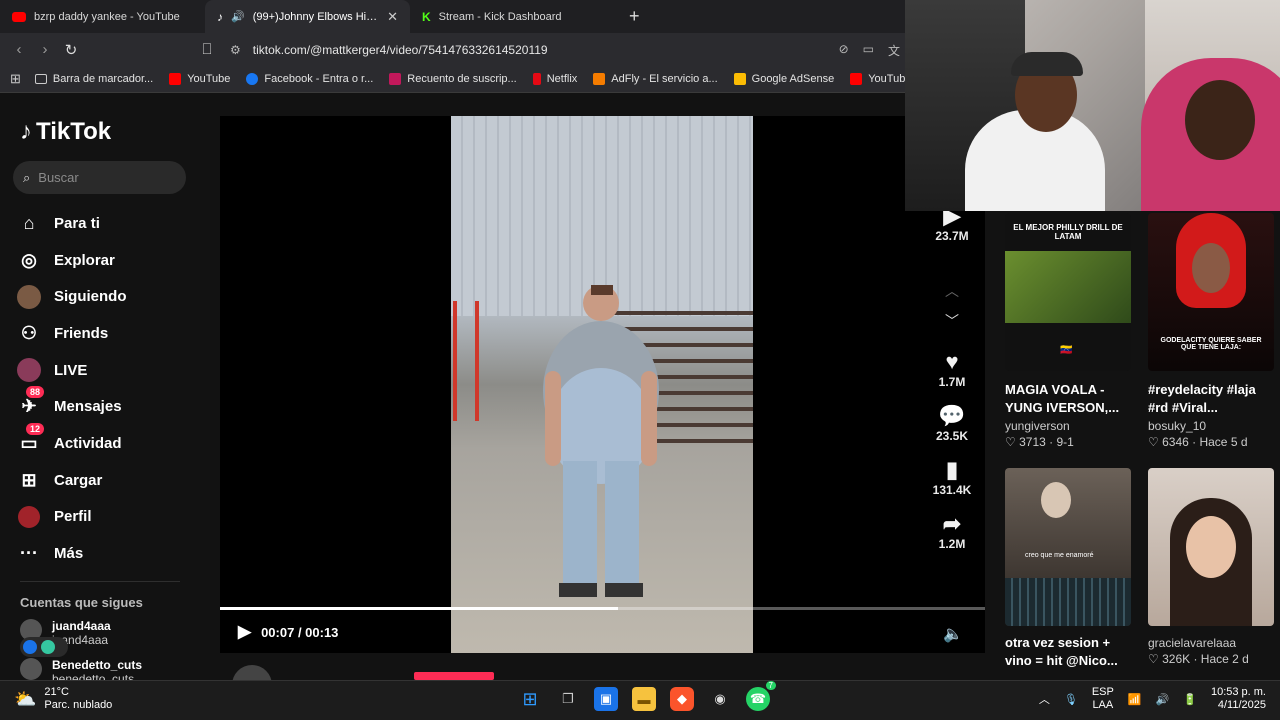  I want to click on webcam-overlay, so click(1092, 105).